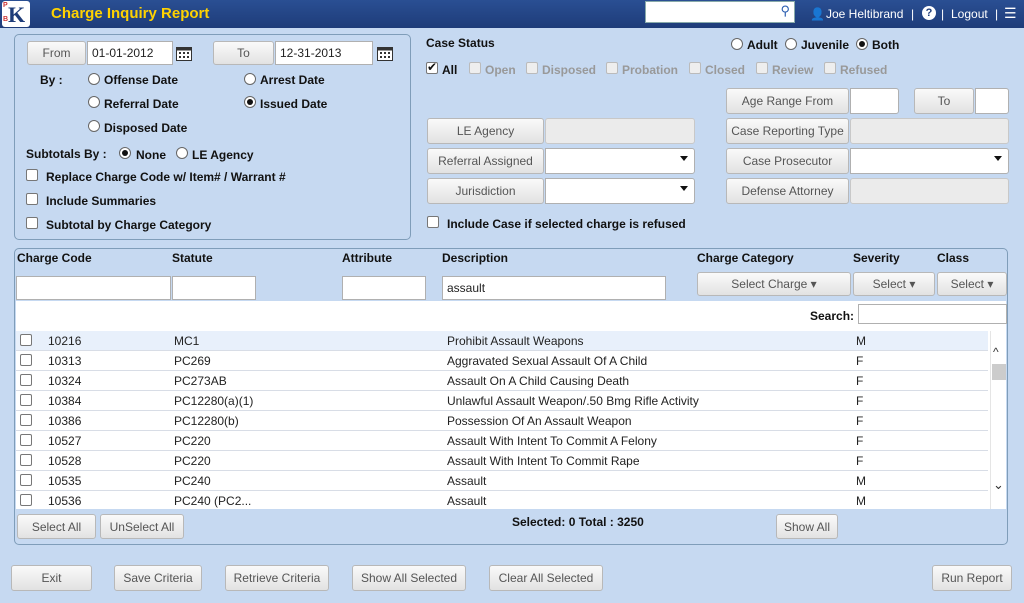 Image resolution: width=1024 pixels, height=603 pixels. What do you see at coordinates (737, 44) in the screenshot?
I see `adult-radio` at bounding box center [737, 44].